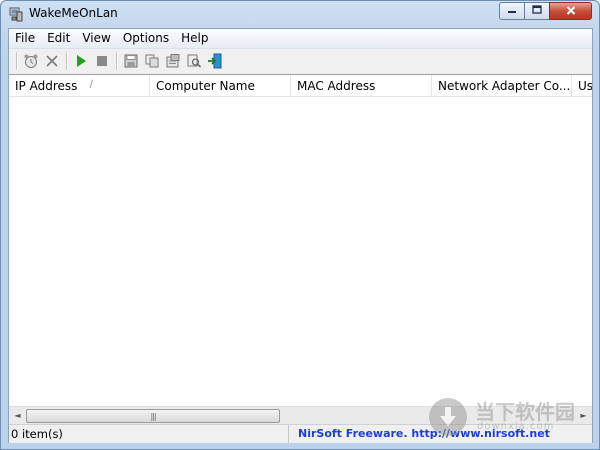 This screenshot has width=600, height=450. Describe the element at coordinates (46, 86) in the screenshot. I see `column-label: IP Address` at that location.